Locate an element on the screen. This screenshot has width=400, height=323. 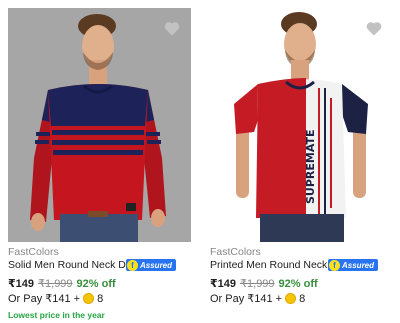
shirt-print-graphic: SUPREMATE is located at coordinates (310, 166).